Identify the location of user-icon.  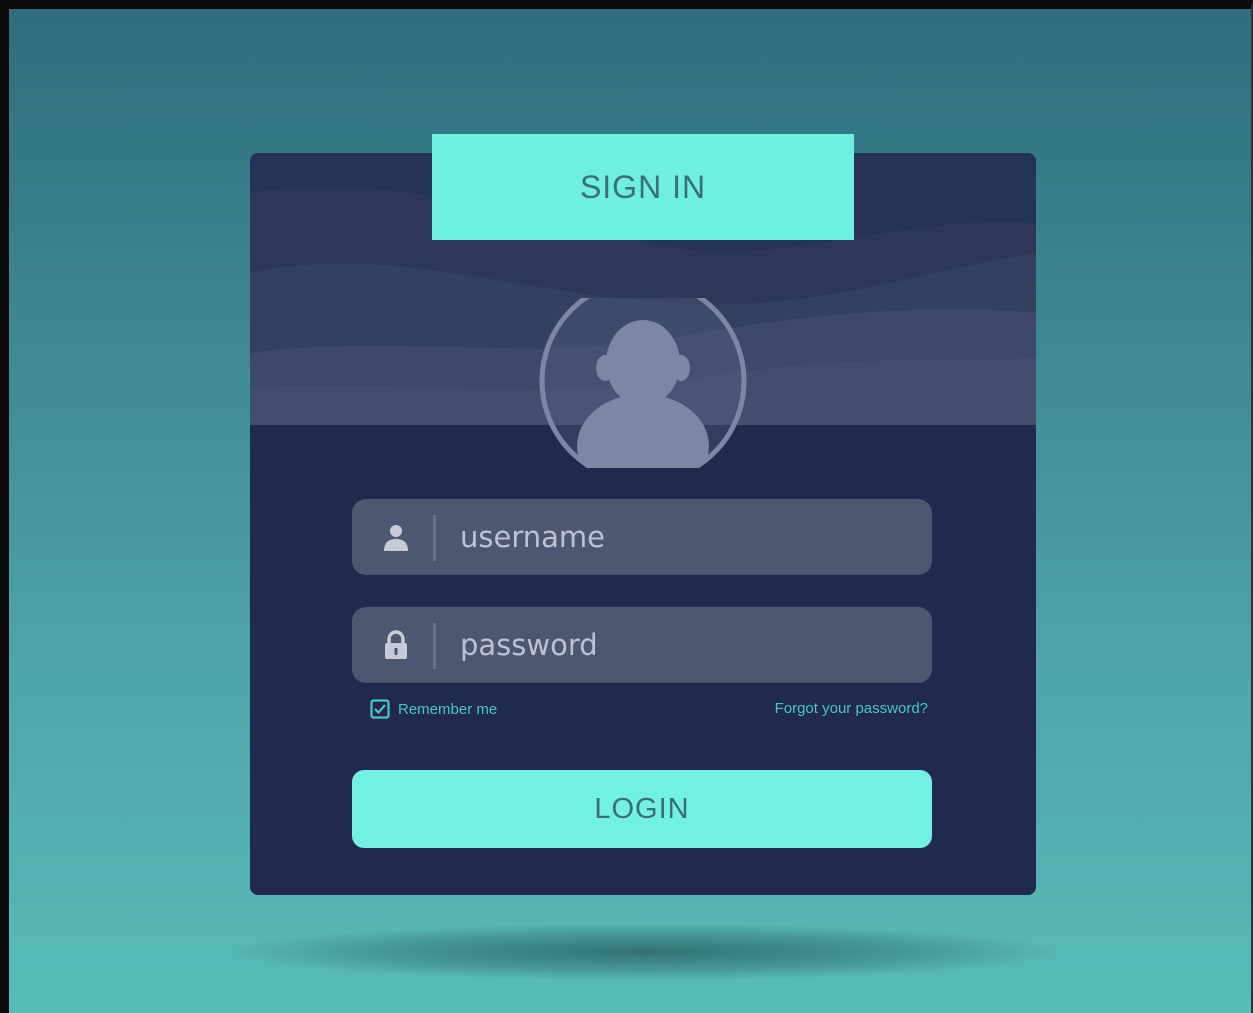
(396, 538).